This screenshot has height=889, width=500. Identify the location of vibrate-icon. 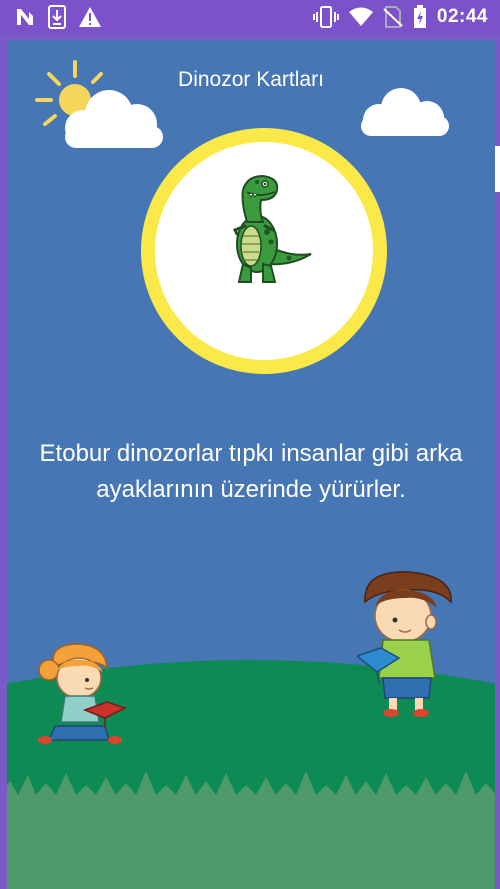
(325, 17).